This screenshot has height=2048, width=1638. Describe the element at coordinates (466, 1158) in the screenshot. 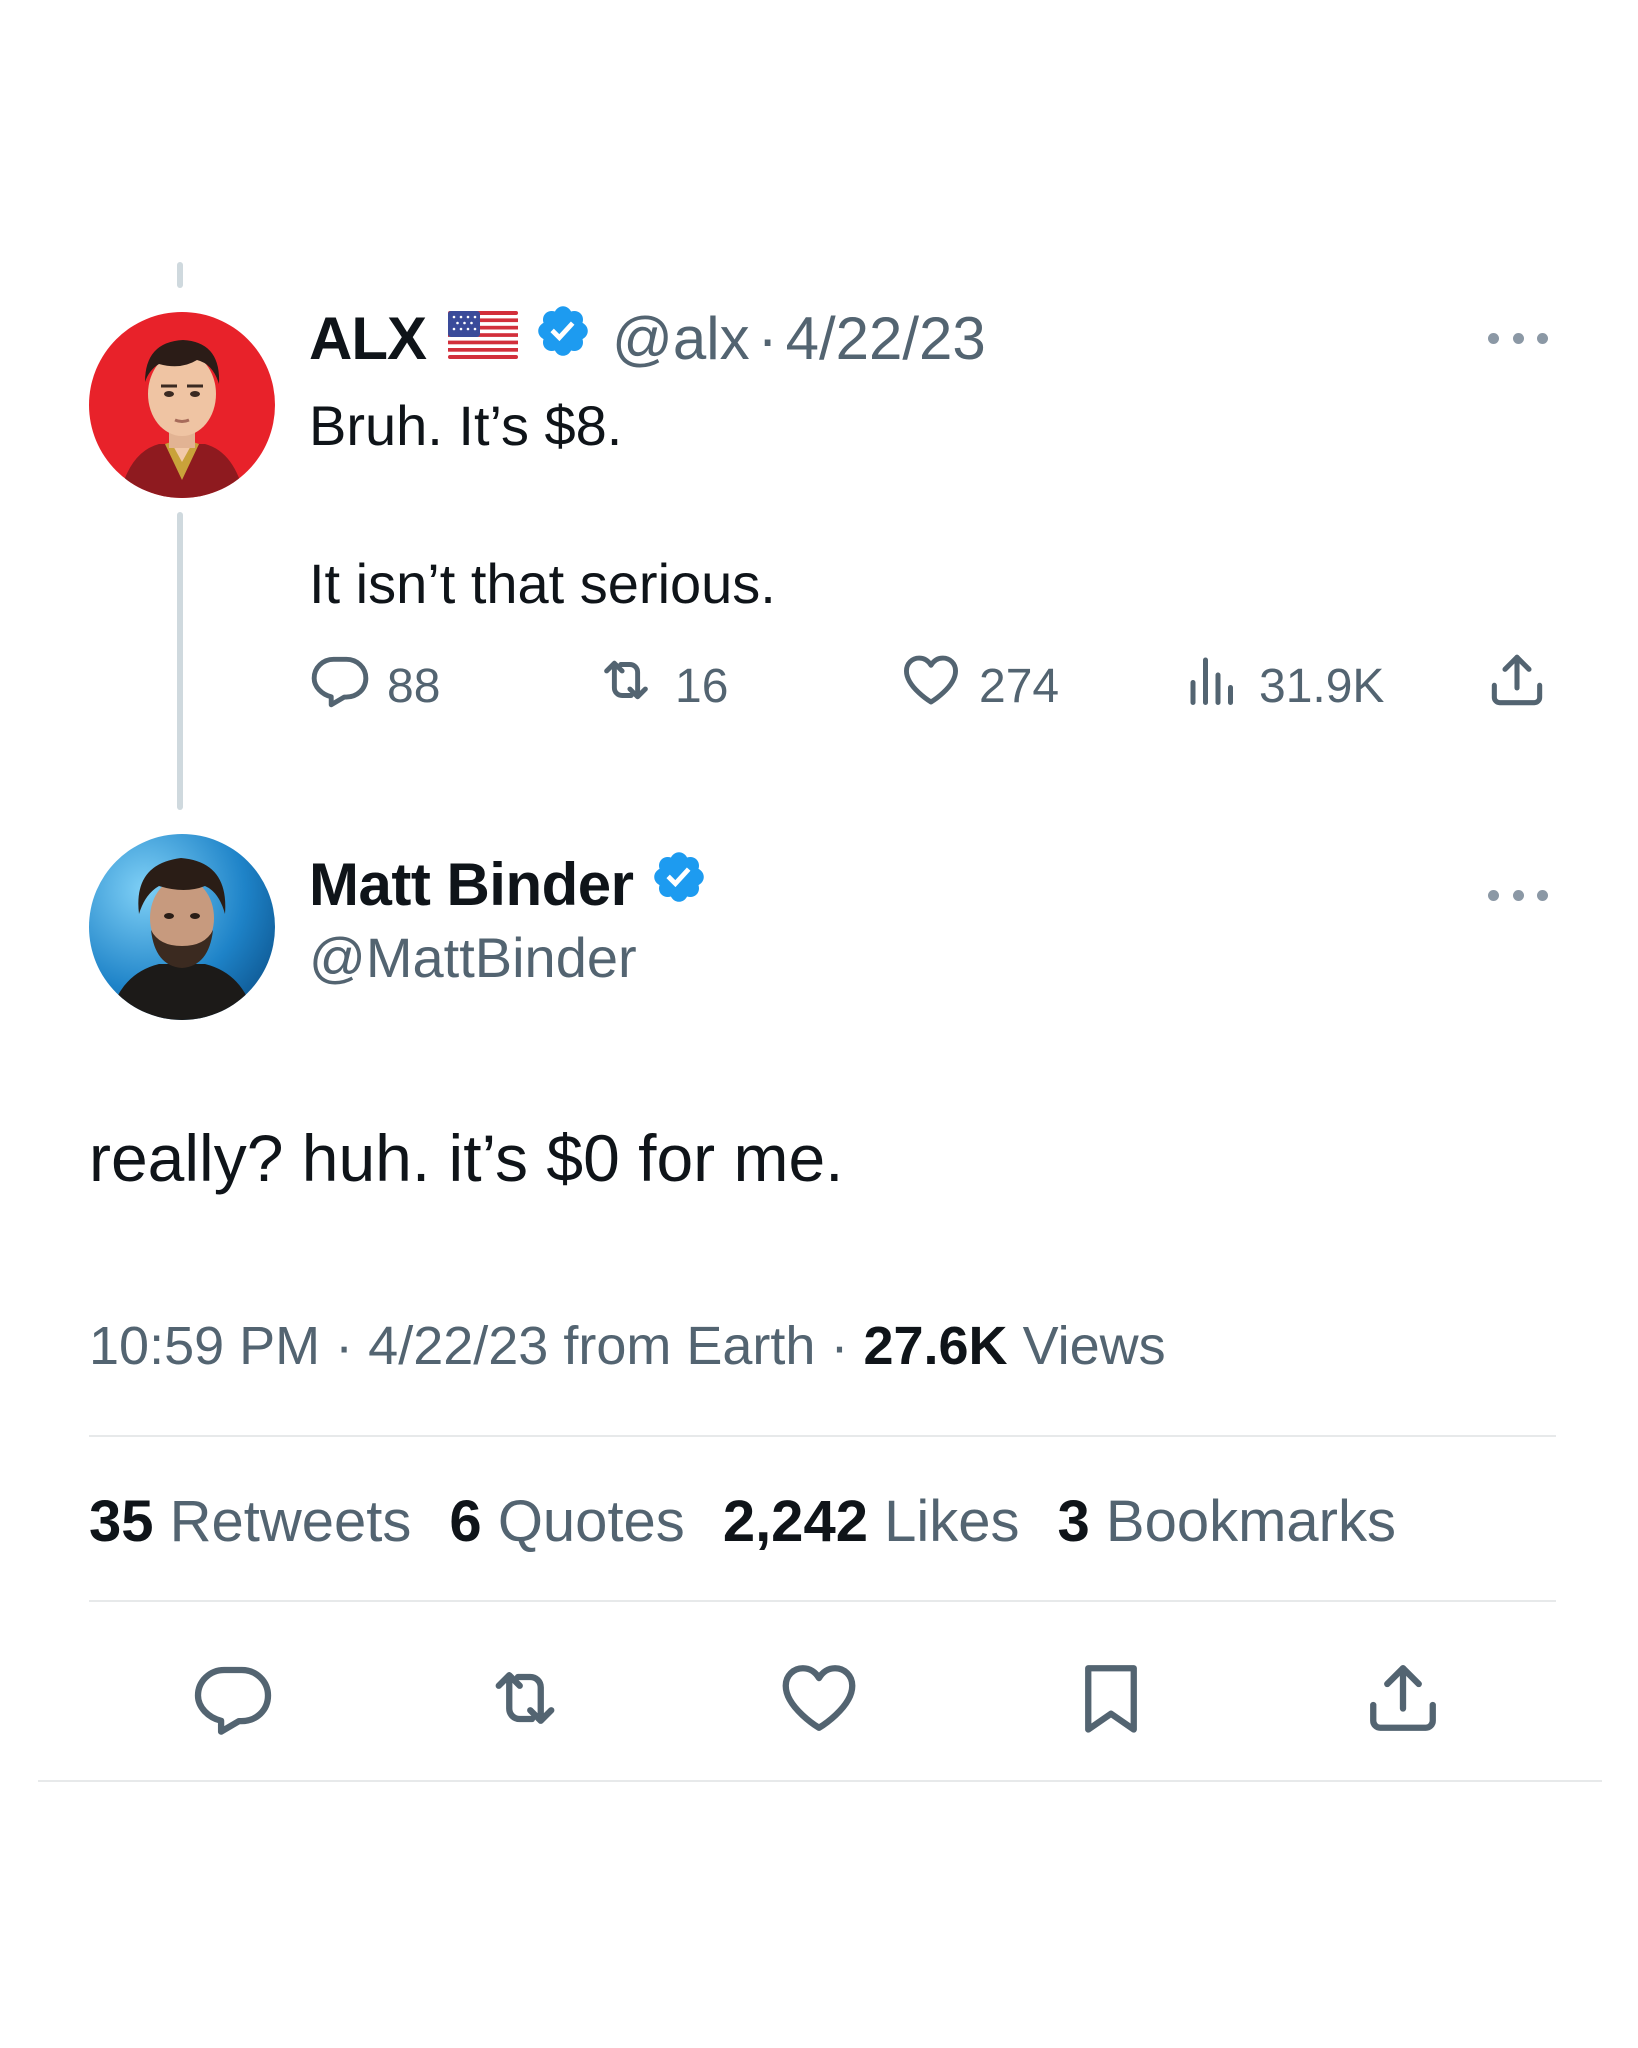

I see `main-tweet-text: really? huh. it’s $0 for me.` at that location.